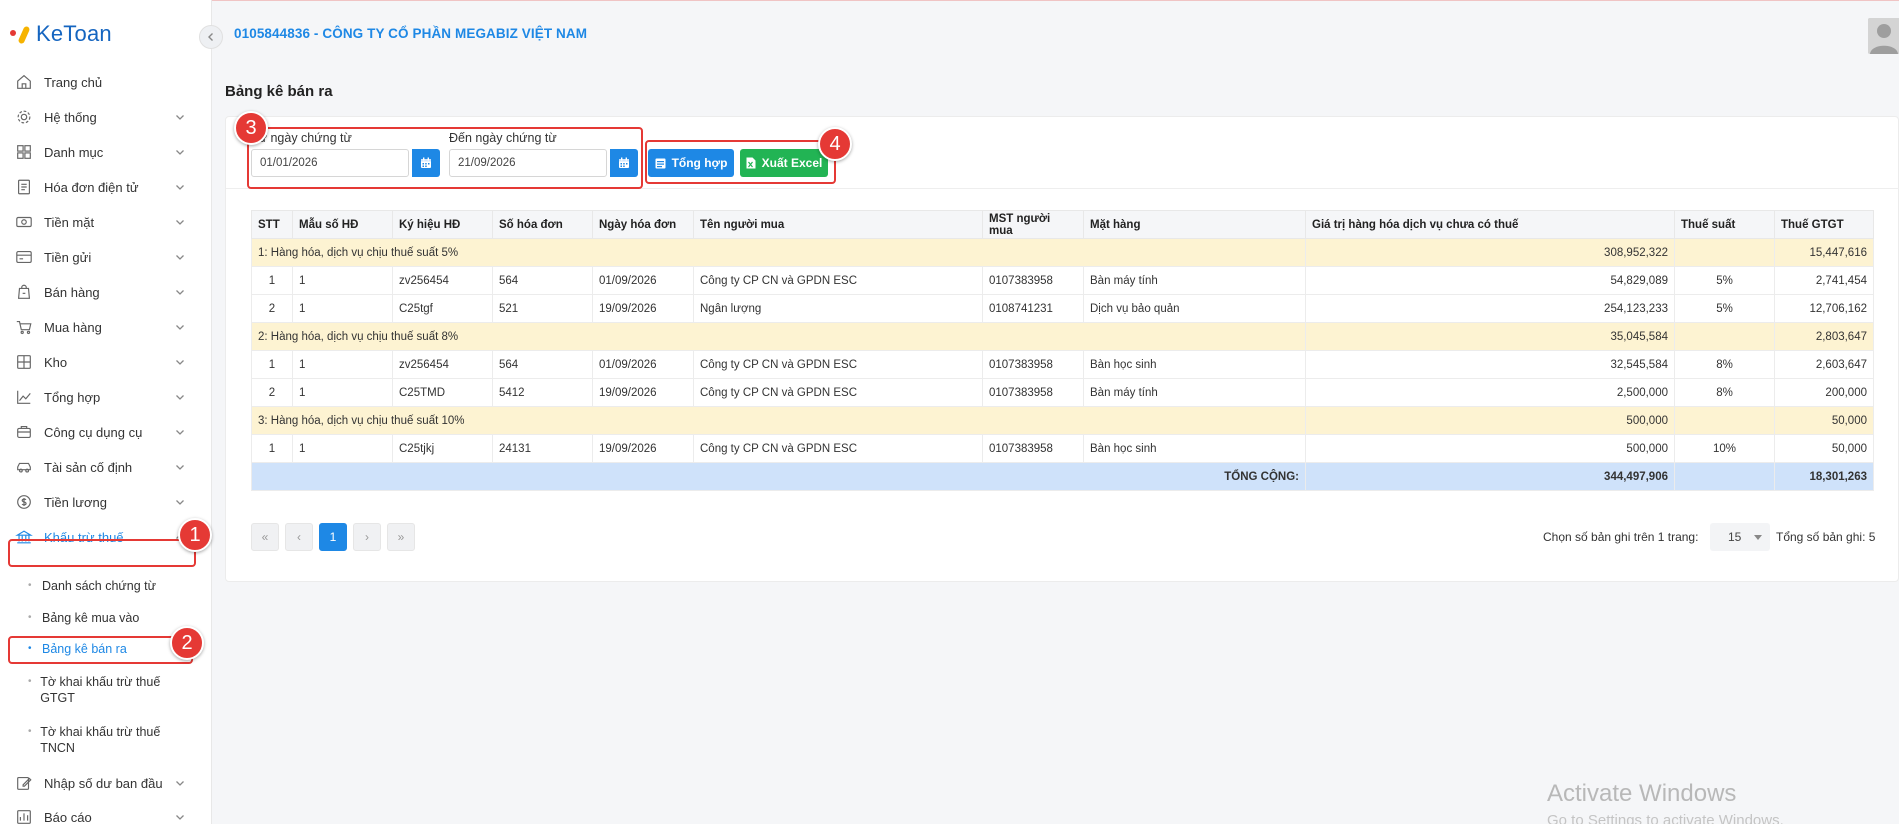 Image resolution: width=1899 pixels, height=824 pixels. I want to click on sidebar-item-label: Nhập số dư ban đầu, so click(103, 783).